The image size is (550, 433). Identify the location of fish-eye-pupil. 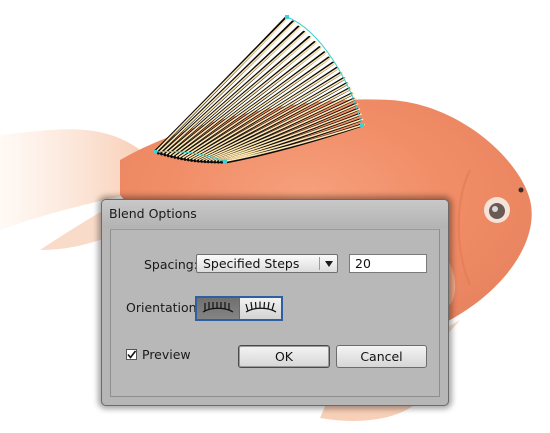
(495, 209).